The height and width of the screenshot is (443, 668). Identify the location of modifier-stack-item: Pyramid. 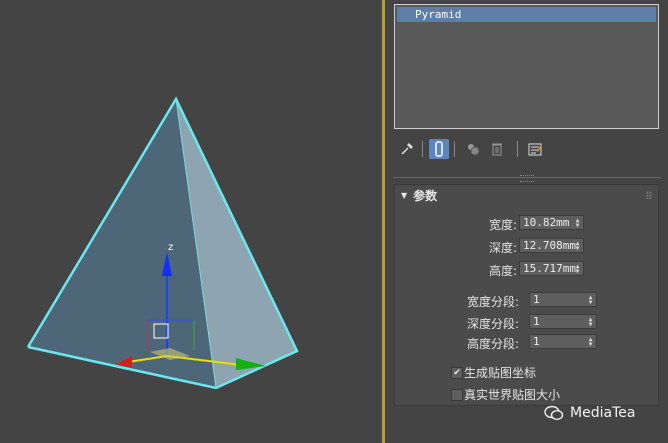
(526, 14).